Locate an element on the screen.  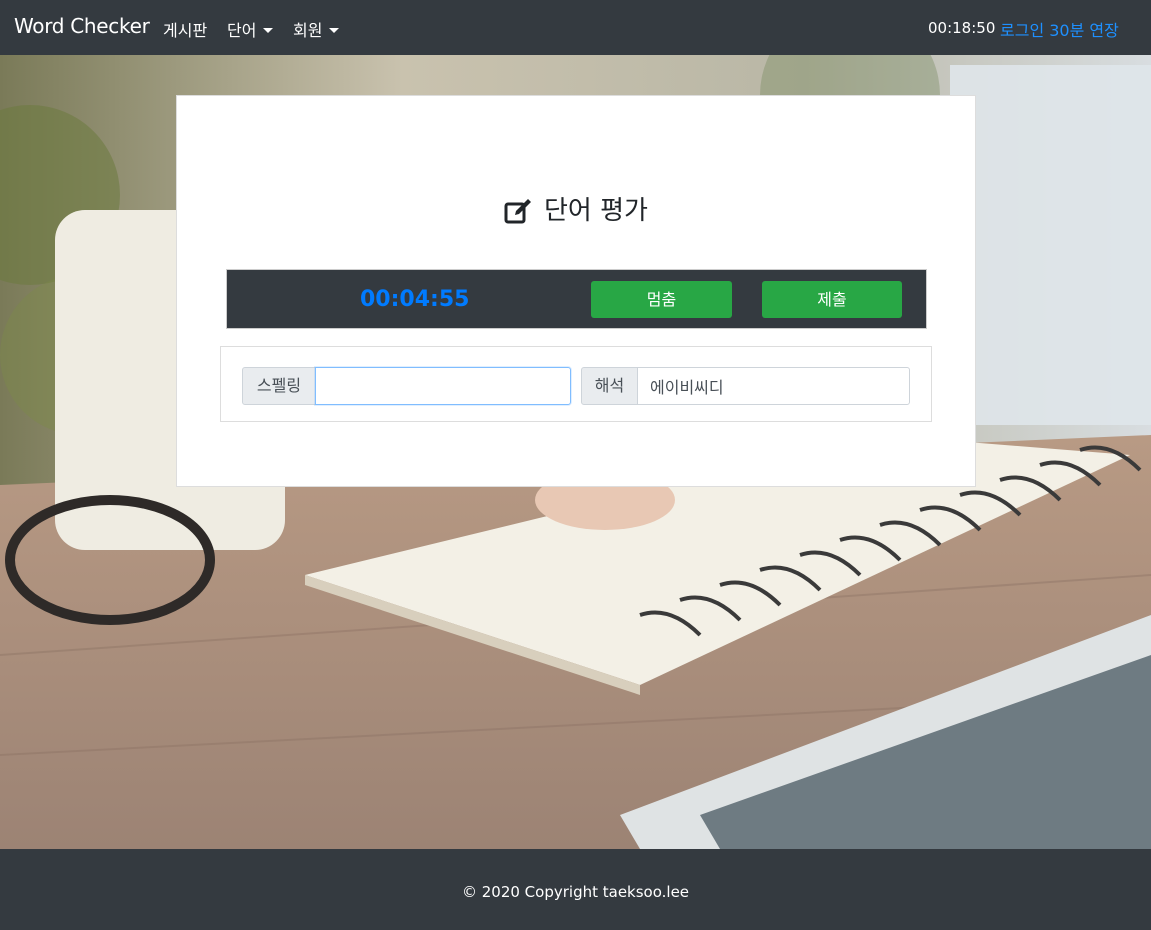
copyright-text: © 2020 Copyright taeksoo.lee is located at coordinates (575, 892).